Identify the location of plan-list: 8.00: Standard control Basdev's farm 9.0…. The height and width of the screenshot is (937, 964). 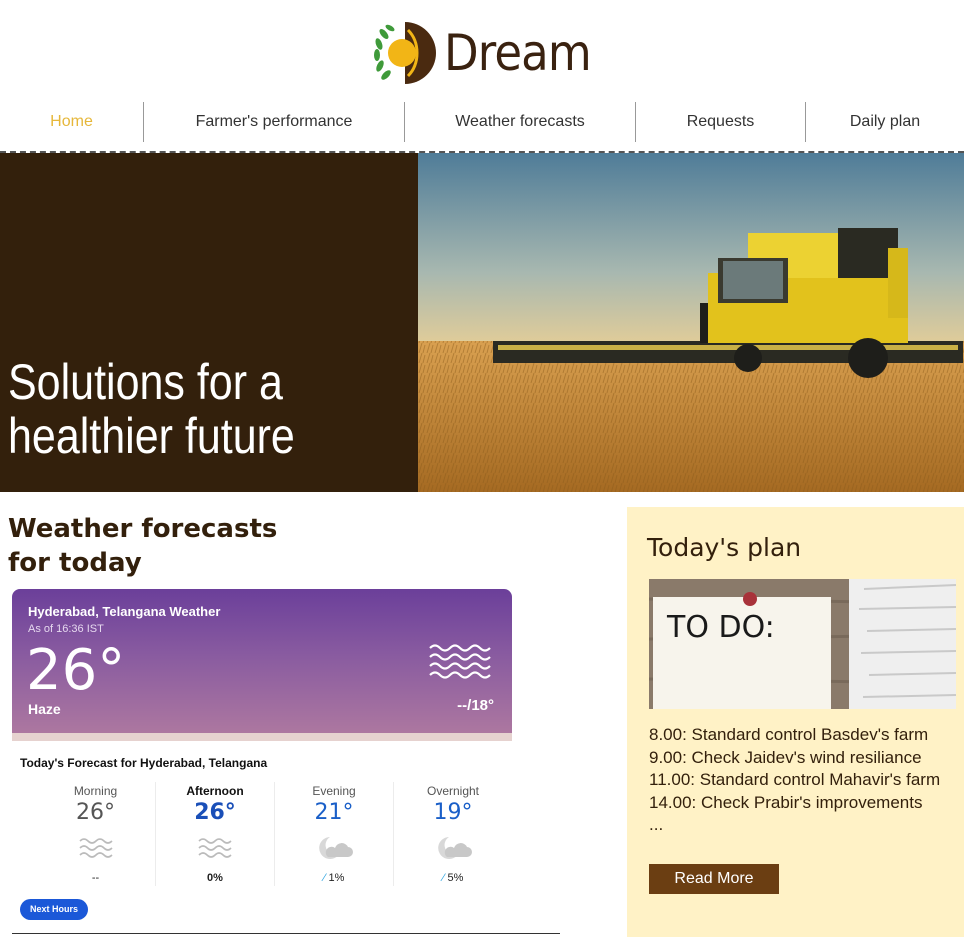
(794, 780).